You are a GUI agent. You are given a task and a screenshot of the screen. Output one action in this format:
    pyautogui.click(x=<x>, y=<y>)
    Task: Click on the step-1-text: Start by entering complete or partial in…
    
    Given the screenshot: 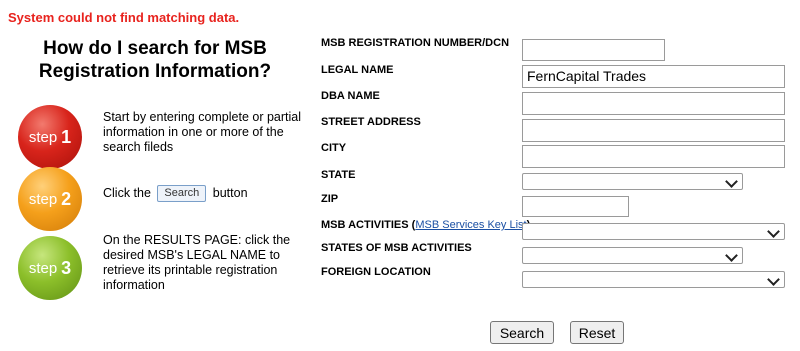 What is the action you would take?
    pyautogui.click(x=202, y=132)
    